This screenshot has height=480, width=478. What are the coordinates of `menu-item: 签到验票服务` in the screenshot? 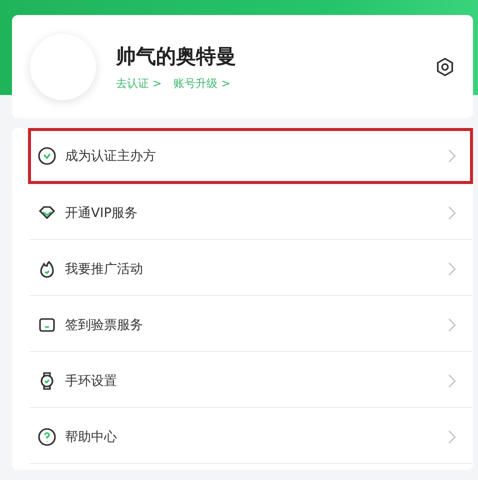 It's located at (250, 324).